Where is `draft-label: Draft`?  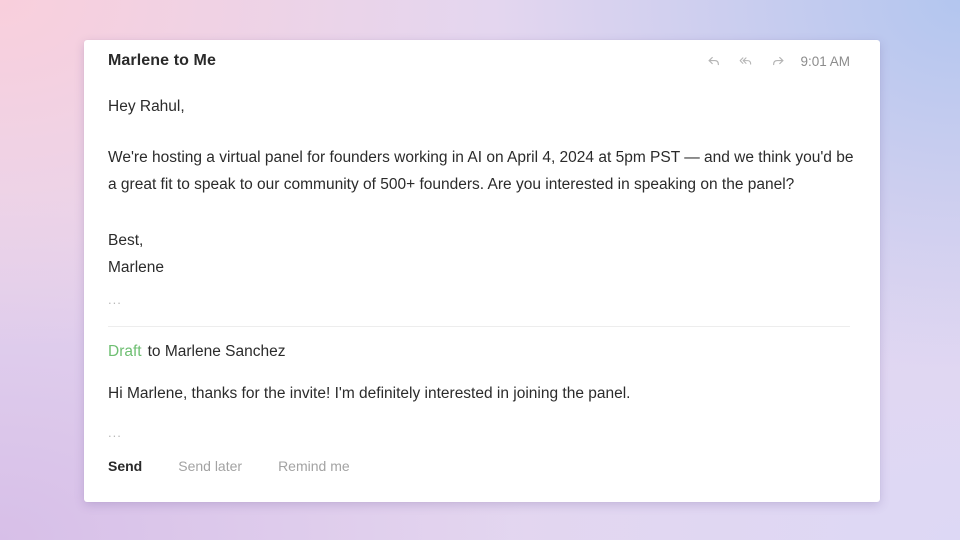
draft-label: Draft is located at coordinates (125, 351).